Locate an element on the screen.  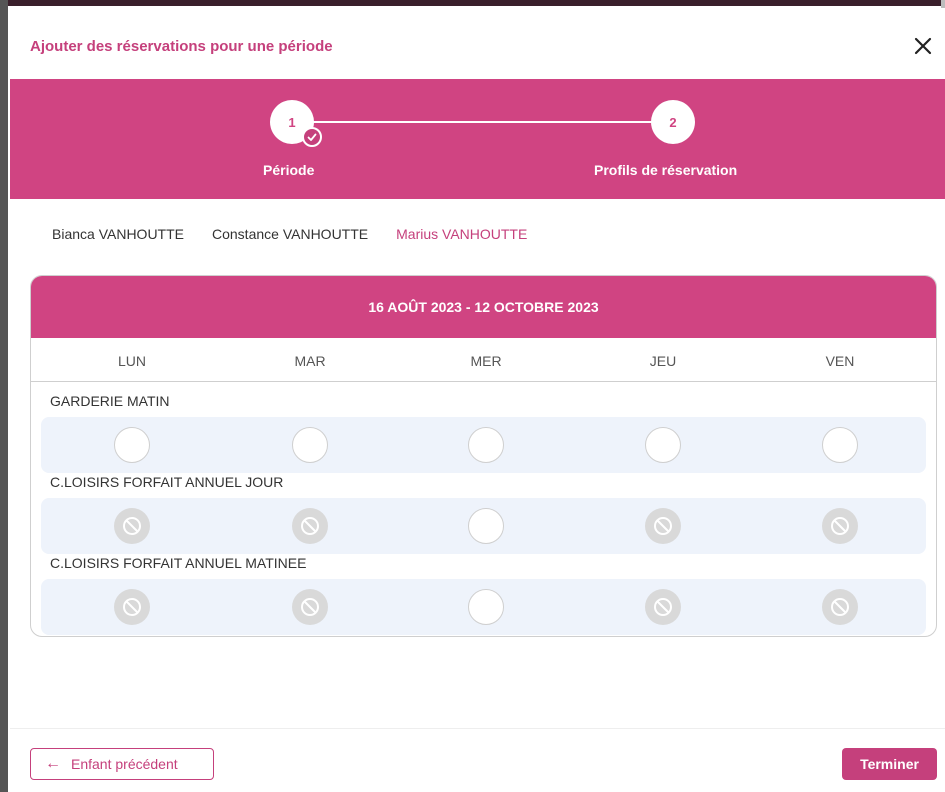
step-2-label: Profils de réservation is located at coordinates (666, 170).